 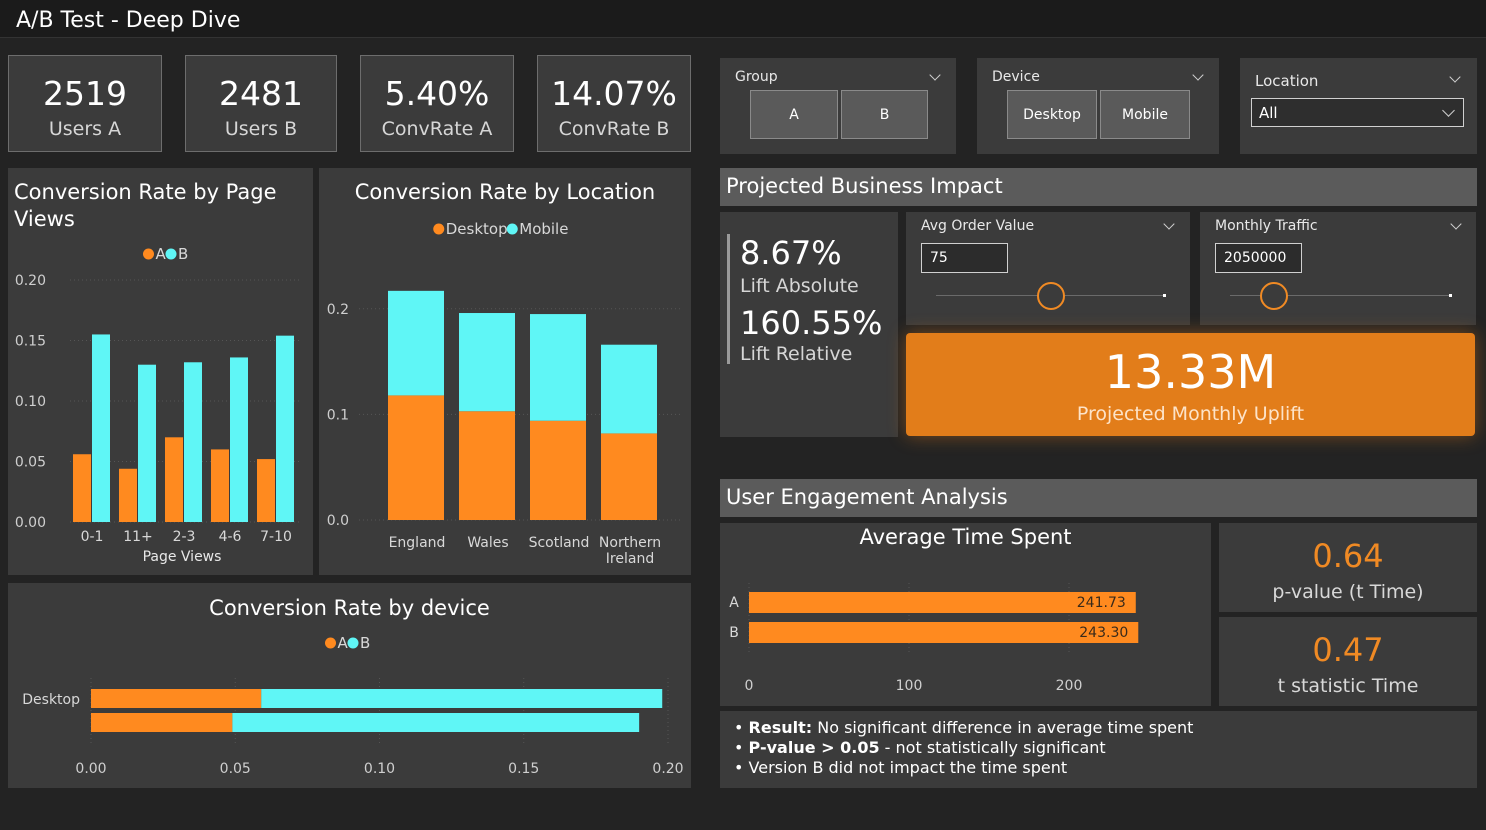 What do you see at coordinates (1357, 112) in the screenshot?
I see `location-dropdown: All` at bounding box center [1357, 112].